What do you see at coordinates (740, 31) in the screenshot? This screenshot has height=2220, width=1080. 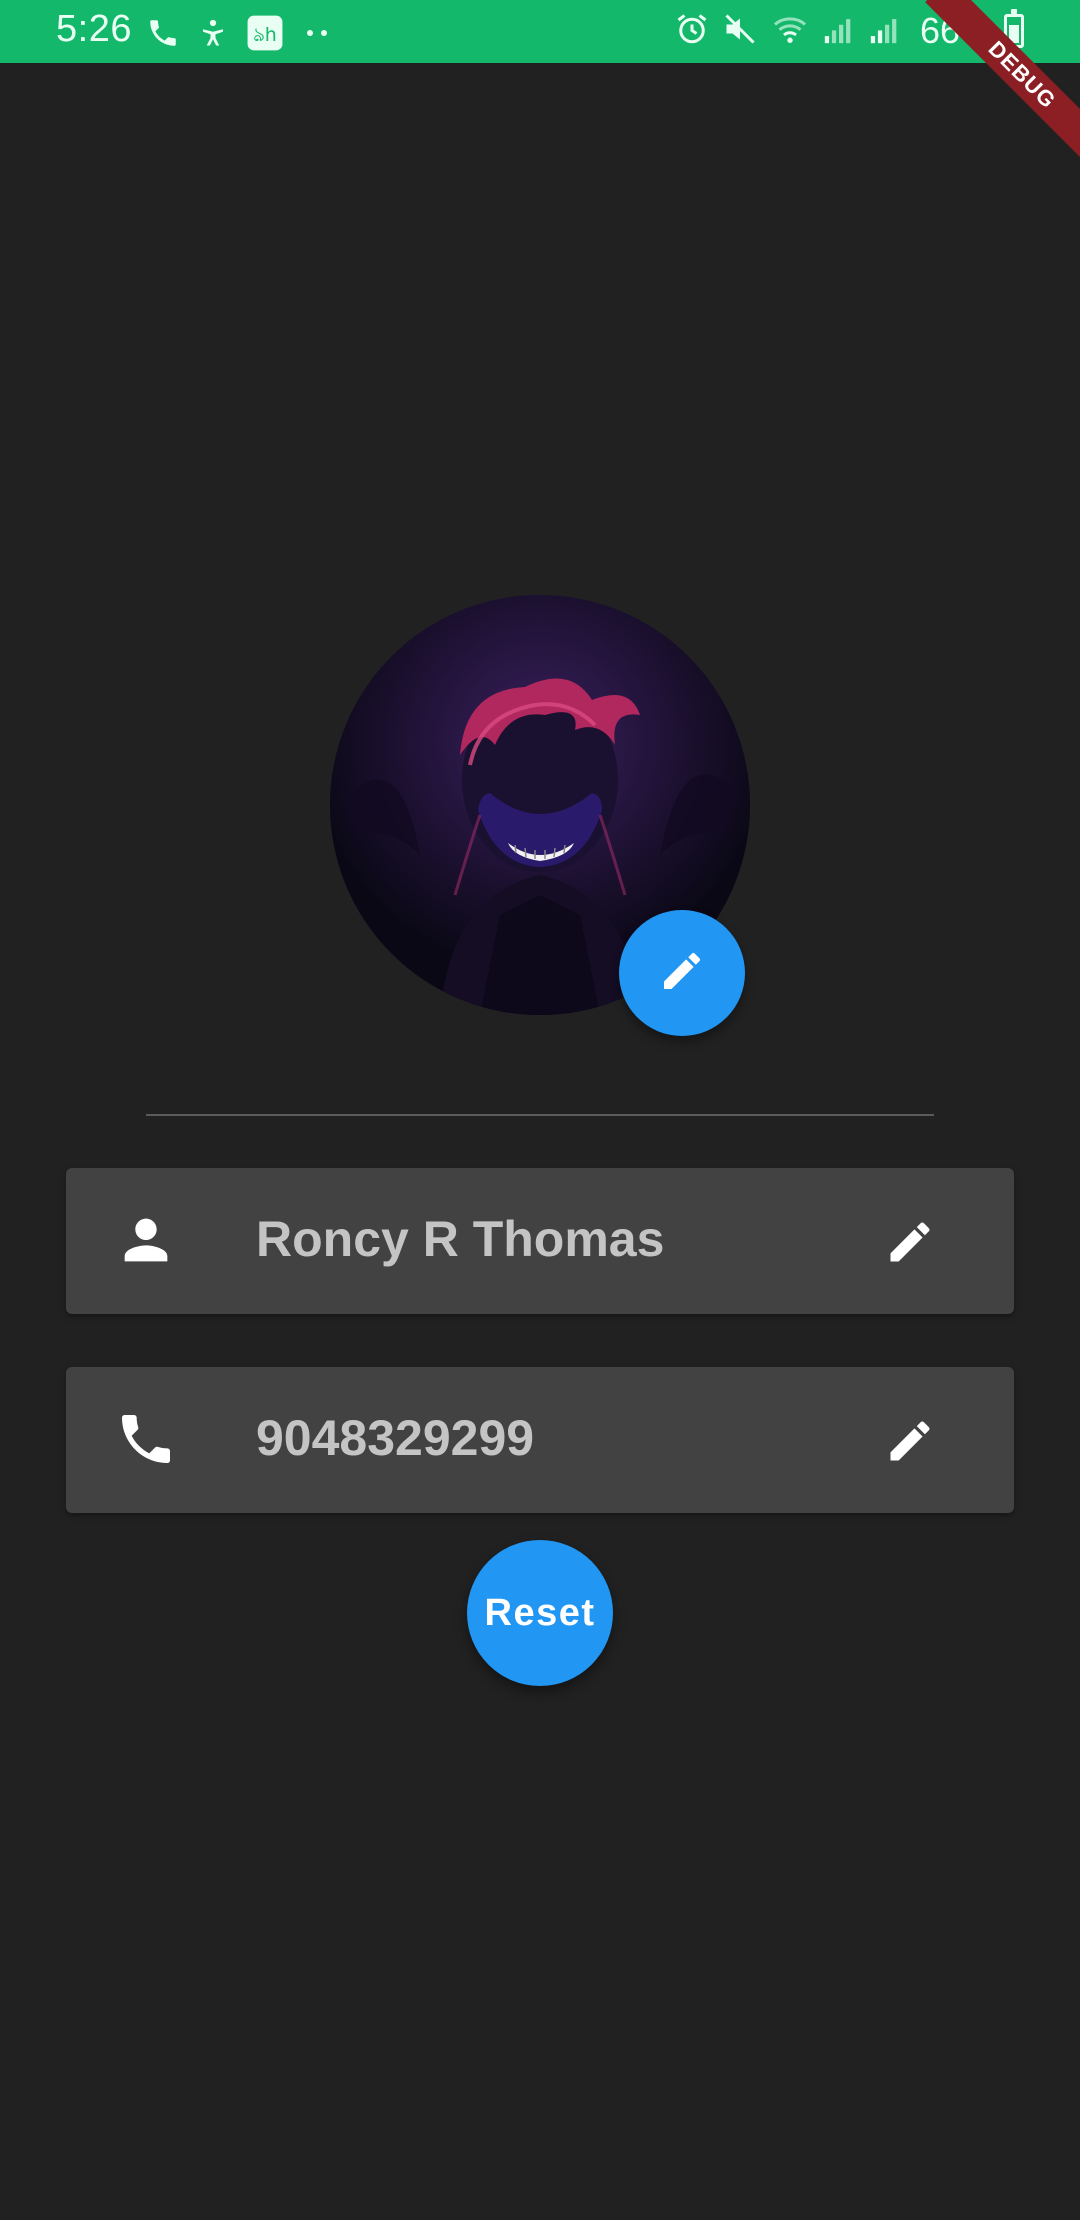 I see `mute-icon` at bounding box center [740, 31].